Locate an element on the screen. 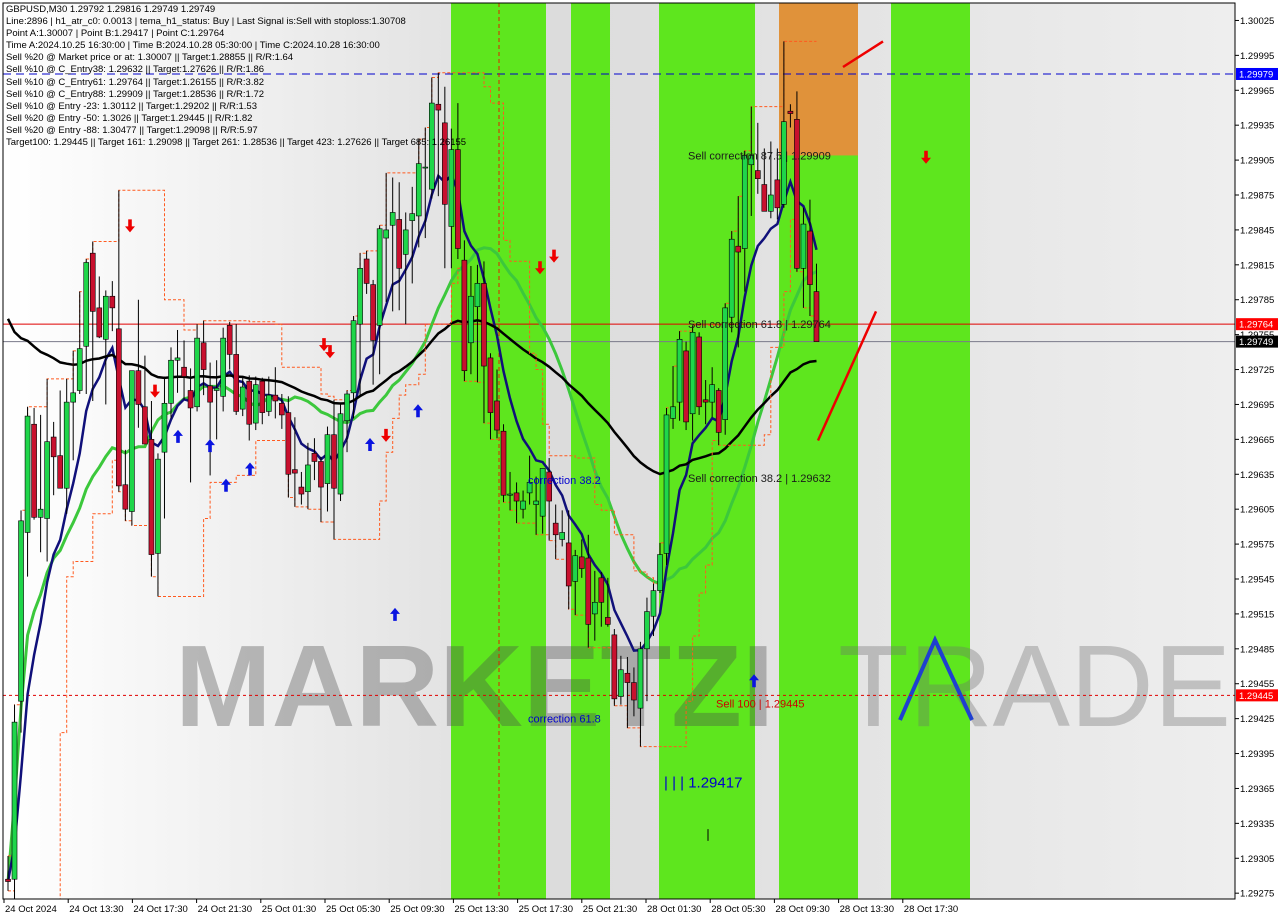 The height and width of the screenshot is (920, 1280). x-tick-label: 28 Oct 01:30 is located at coordinates (674, 909).